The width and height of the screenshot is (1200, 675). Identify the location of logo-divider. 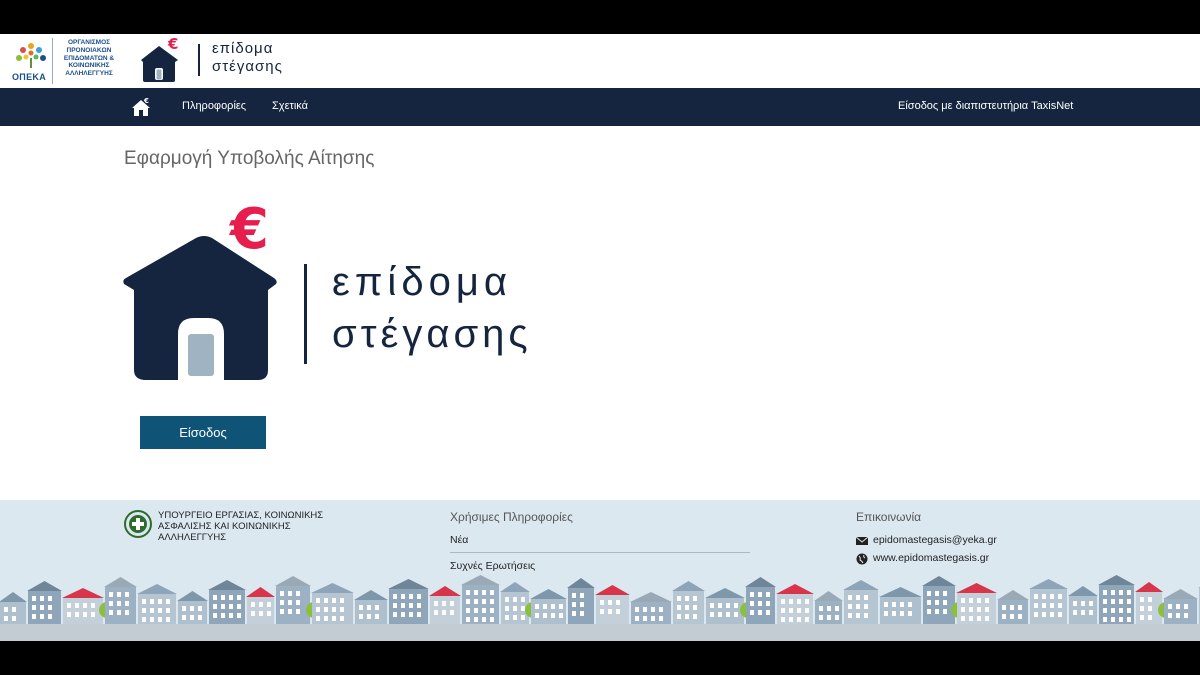
(52, 61).